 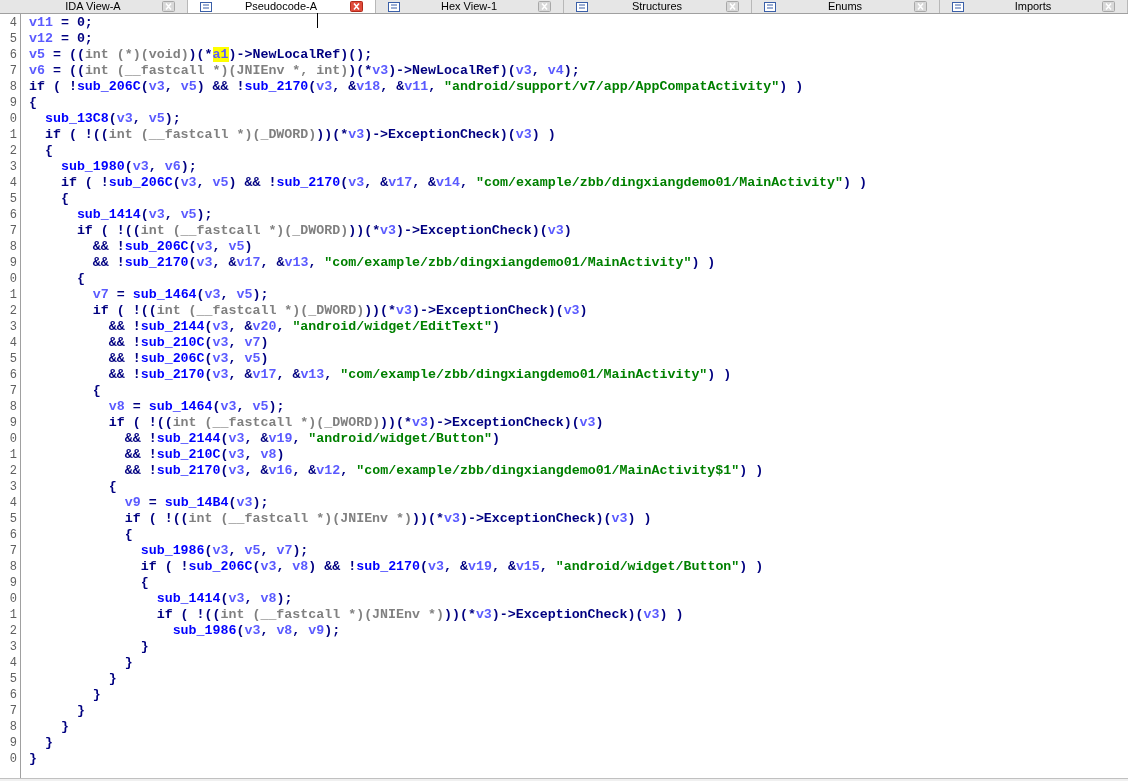 What do you see at coordinates (196, 407) in the screenshot?
I see `code-line: v8 = sub_1464(v3, v5);` at bounding box center [196, 407].